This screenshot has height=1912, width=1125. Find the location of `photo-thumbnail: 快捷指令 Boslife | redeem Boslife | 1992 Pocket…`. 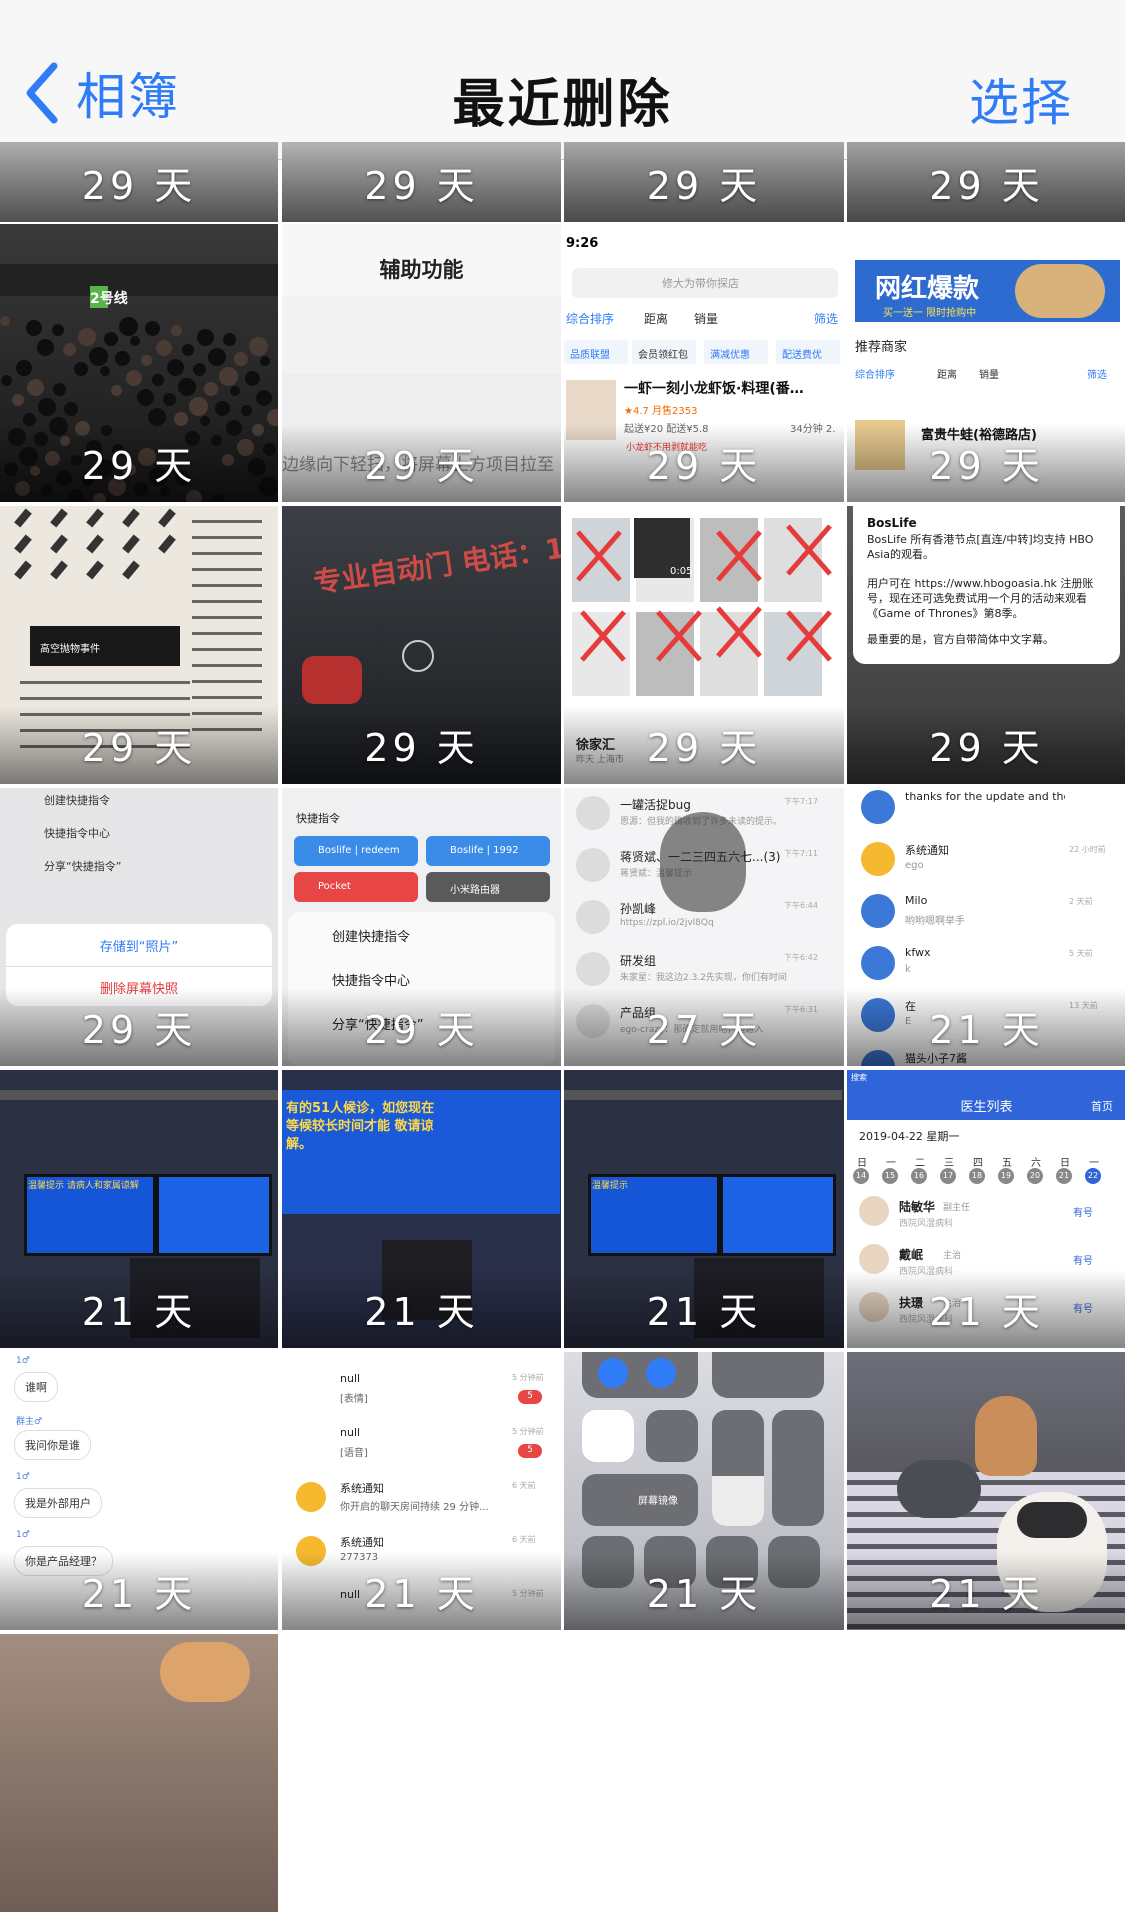

photo-thumbnail: 快捷指令 Boslife | redeem Boslife | 1992 Pocket… is located at coordinates (421, 927).